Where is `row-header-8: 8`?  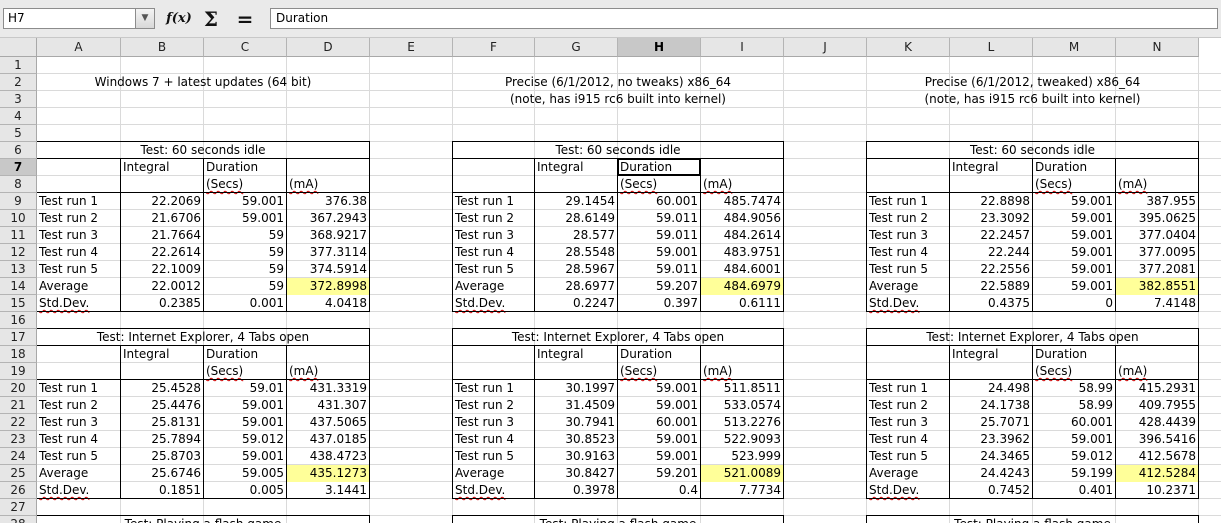
row-header-8: 8 is located at coordinates (18, 184).